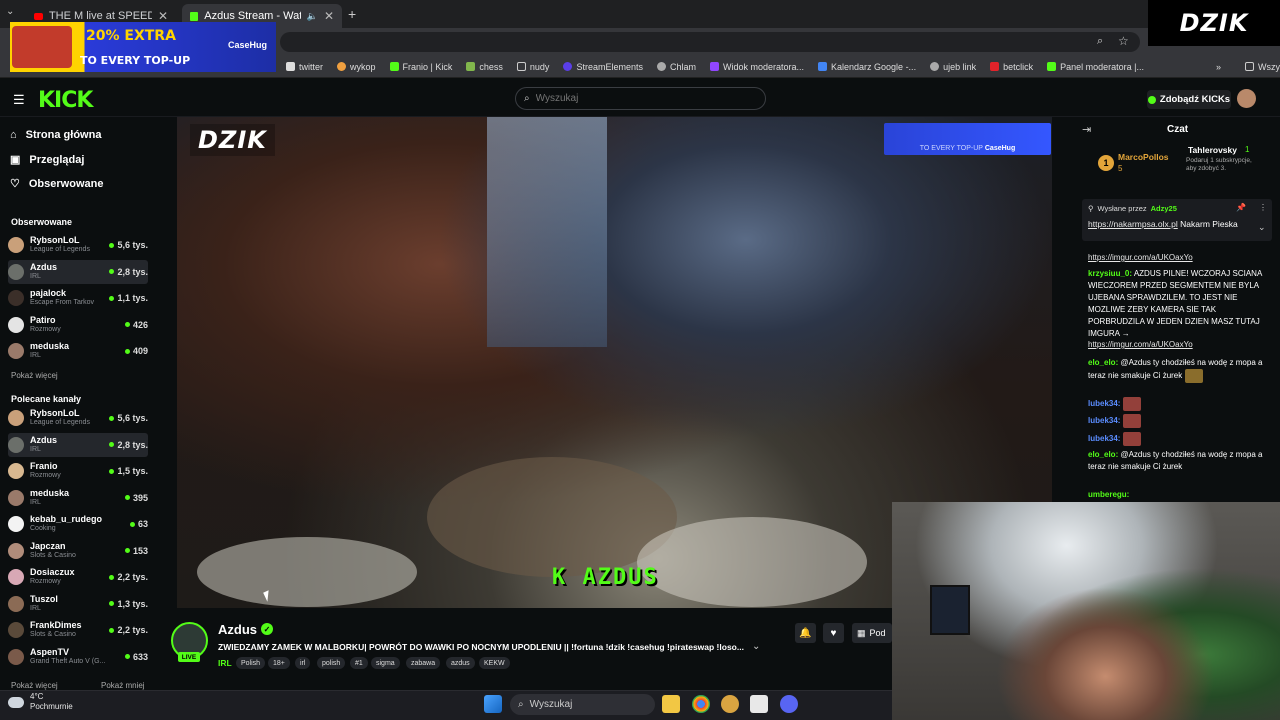 The height and width of the screenshot is (720, 1280). I want to click on tag-chip: sigma, so click(385, 663).